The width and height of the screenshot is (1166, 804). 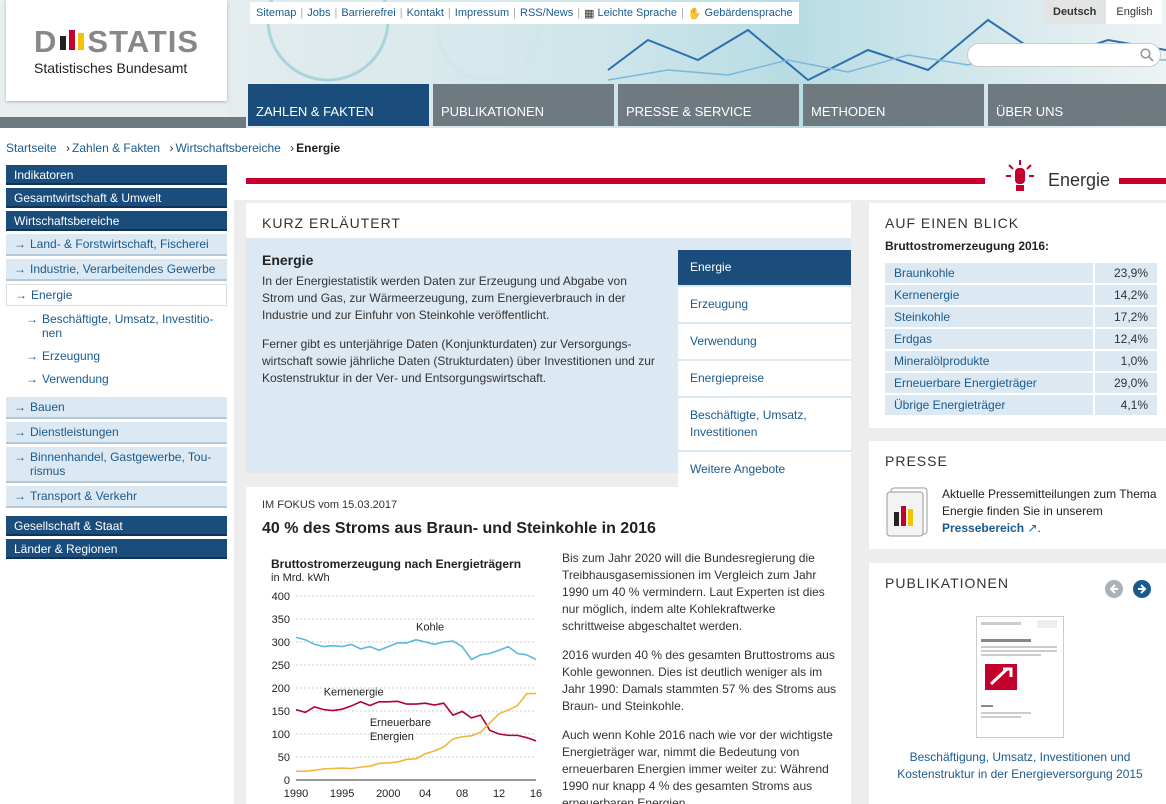 What do you see at coordinates (947, 583) in the screenshot?
I see `panel-heading: PUBLIKATIONEN` at bounding box center [947, 583].